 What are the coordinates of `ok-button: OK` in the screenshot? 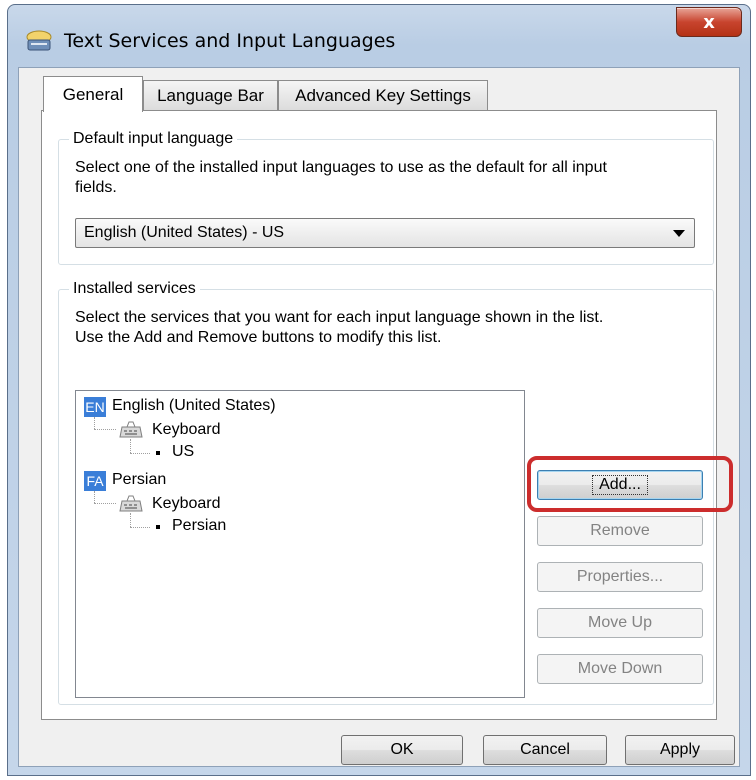 It's located at (402, 750).